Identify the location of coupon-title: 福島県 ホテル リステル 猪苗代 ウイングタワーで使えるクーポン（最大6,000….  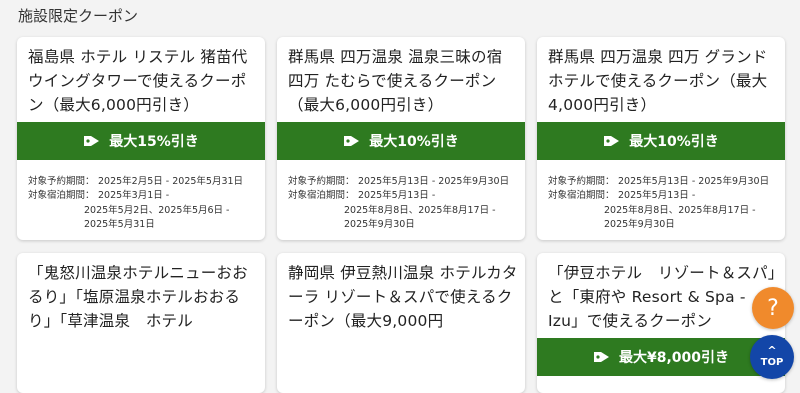
(138, 81).